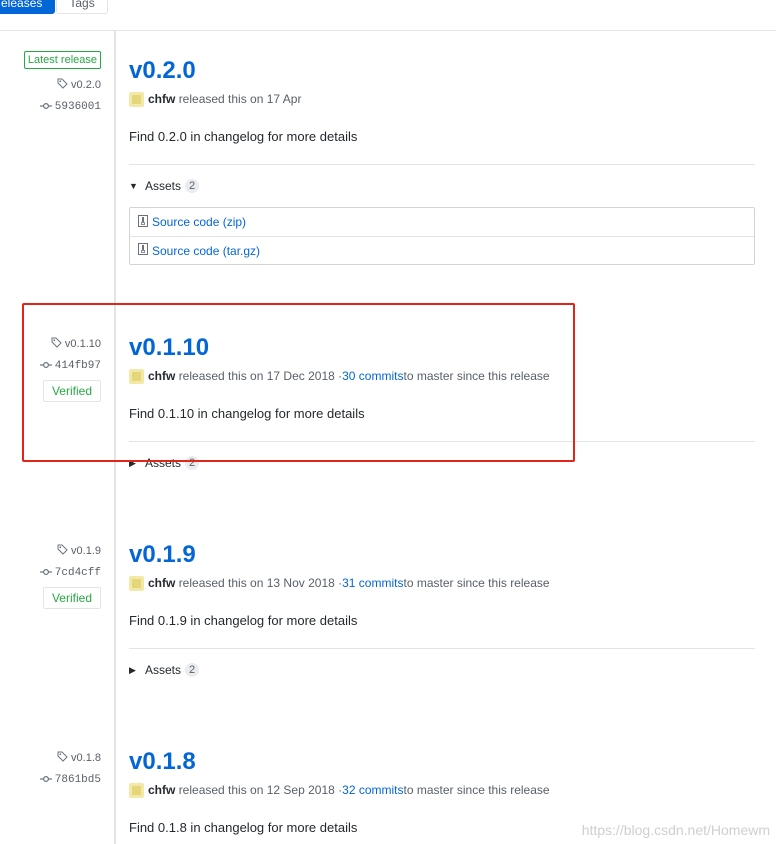 This screenshot has height=844, width=776. Describe the element at coordinates (199, 222) in the screenshot. I see `asset-name: Source code (zip)` at that location.